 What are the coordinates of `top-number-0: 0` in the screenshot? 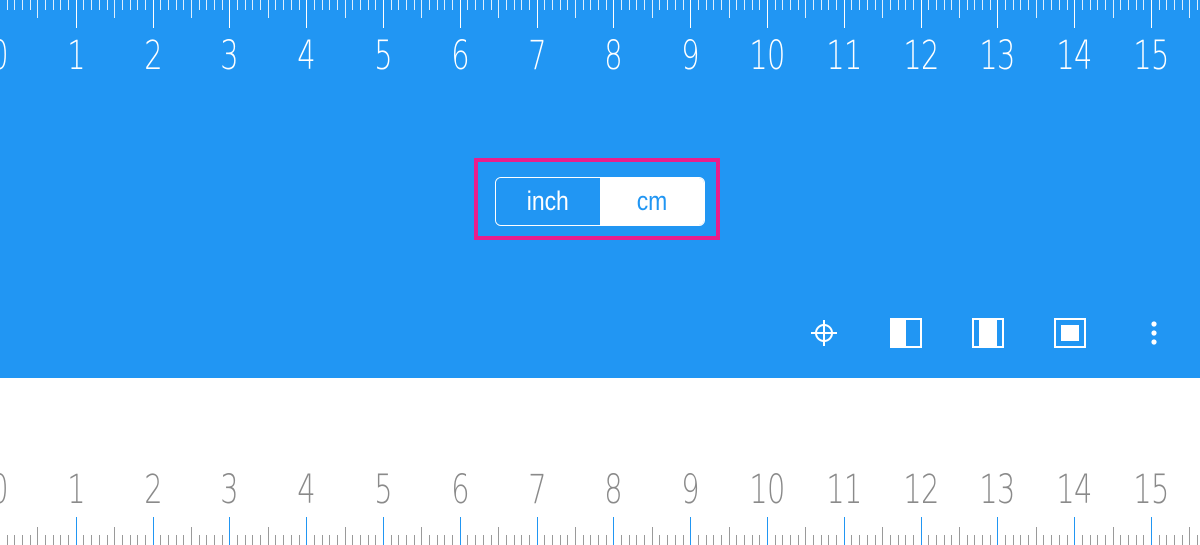 It's located at (5, 56).